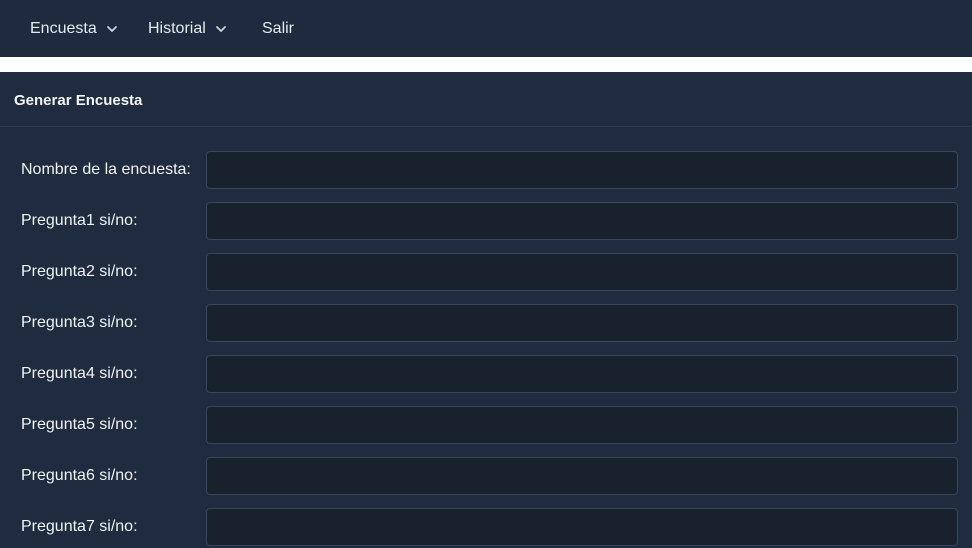 This screenshot has width=972, height=548. I want to click on question-2-input, so click(582, 272).